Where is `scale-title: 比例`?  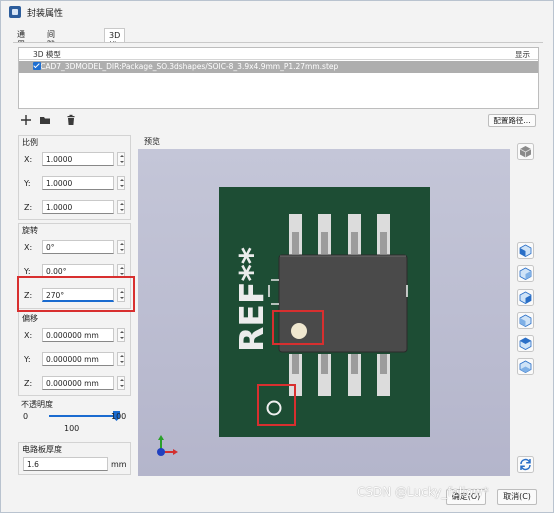 scale-title: 比例 is located at coordinates (30, 142).